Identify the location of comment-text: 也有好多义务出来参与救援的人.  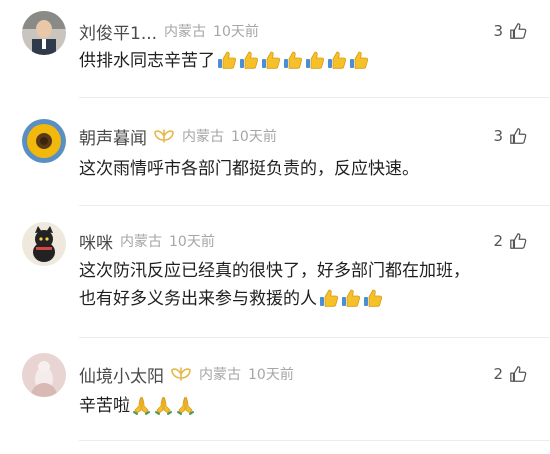
(198, 299).